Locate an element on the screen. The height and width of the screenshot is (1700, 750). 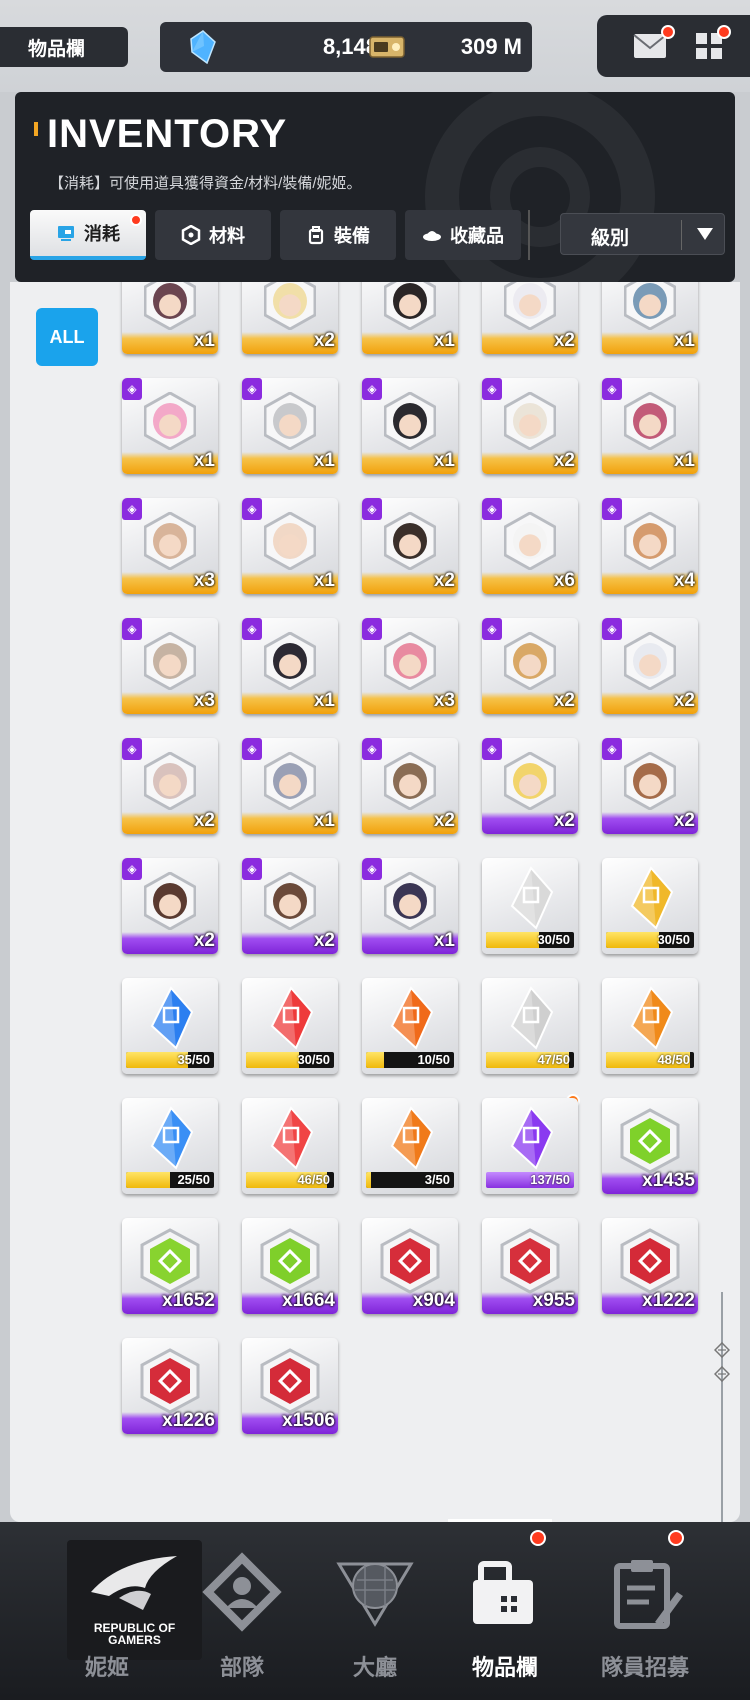
material-icon is located at coordinates (290, 1261).